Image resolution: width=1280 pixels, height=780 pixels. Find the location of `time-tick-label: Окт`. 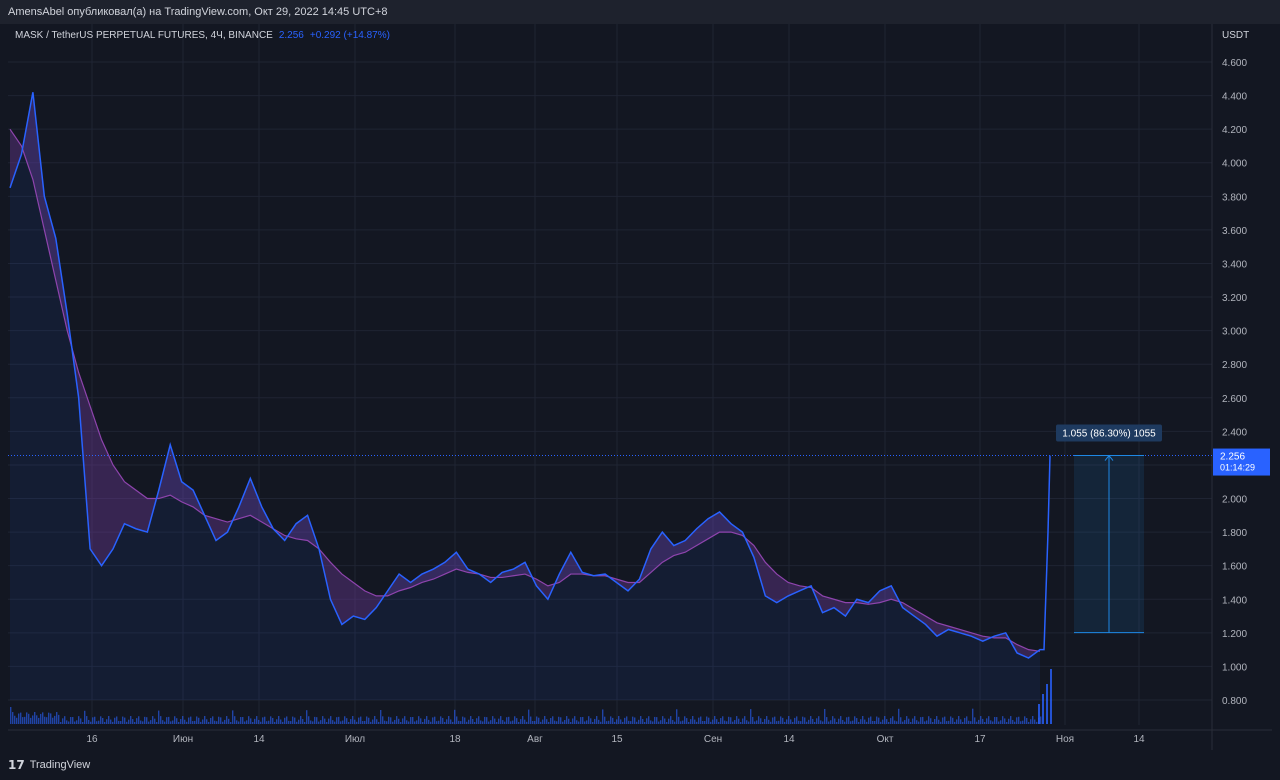

time-tick-label: Окт is located at coordinates (885, 739).